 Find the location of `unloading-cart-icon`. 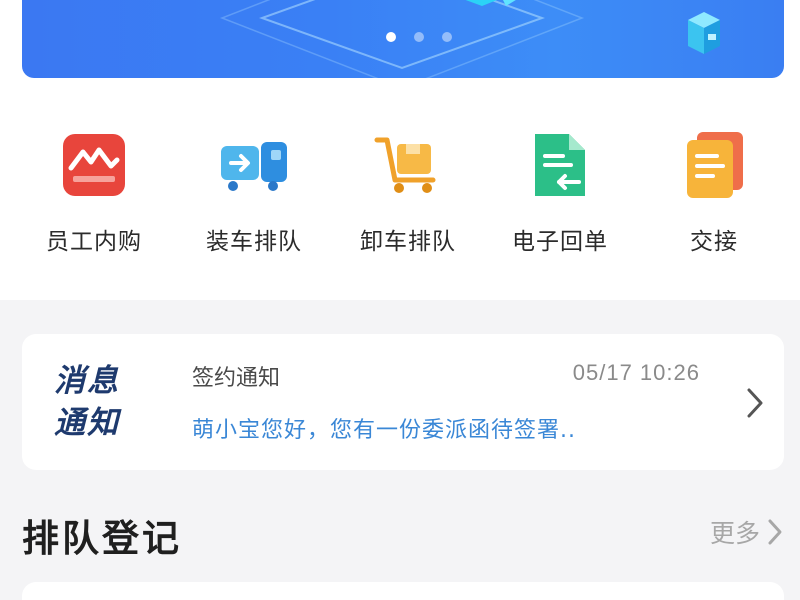

unloading-cart-icon is located at coordinates (405, 165).